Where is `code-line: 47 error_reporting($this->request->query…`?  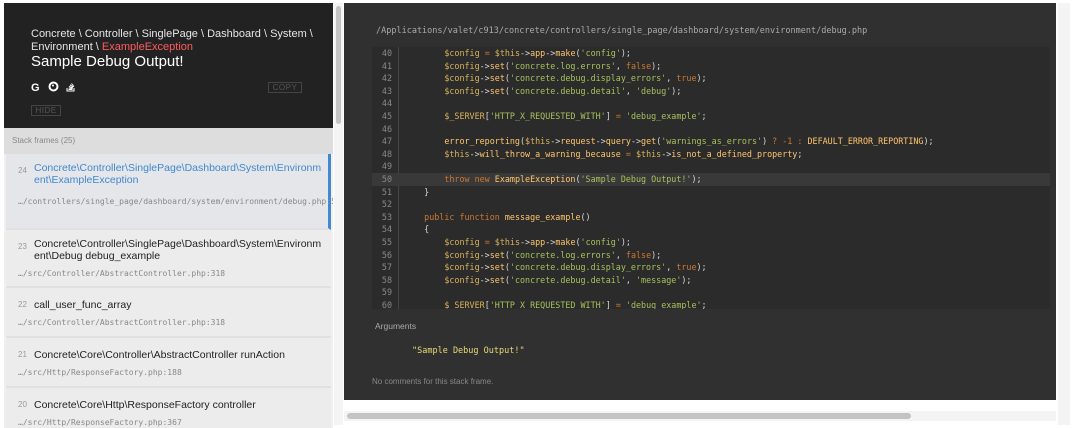
code-line: 47 error_reporting($this->request->query… is located at coordinates (711, 141).